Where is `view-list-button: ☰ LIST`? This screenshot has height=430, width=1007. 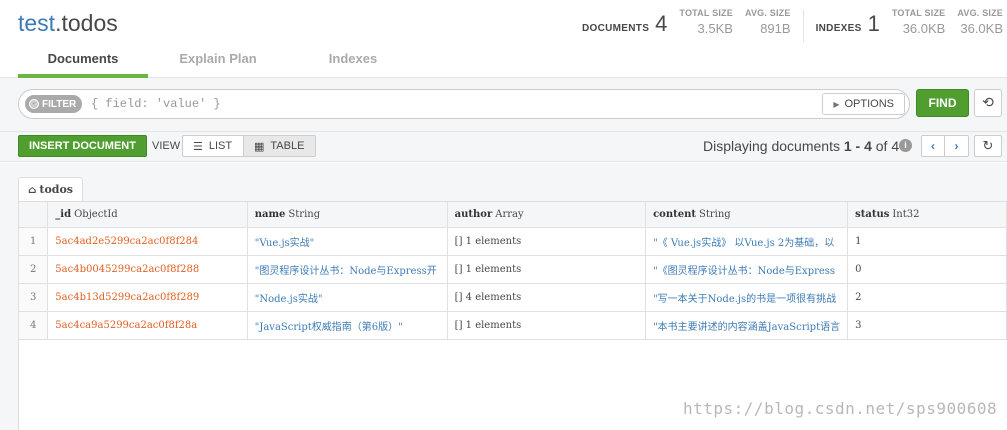 view-list-button: ☰ LIST is located at coordinates (213, 146).